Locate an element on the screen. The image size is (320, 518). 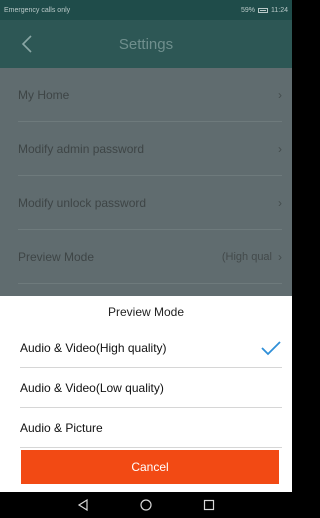
android-nav-bar is located at coordinates (146, 505).